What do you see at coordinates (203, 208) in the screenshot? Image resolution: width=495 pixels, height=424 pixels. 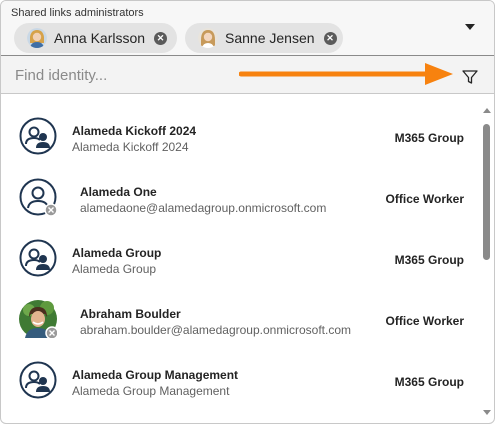 I see `result-secondary: alamedaone@alamedagroup.onmicrosoft.com` at bounding box center [203, 208].